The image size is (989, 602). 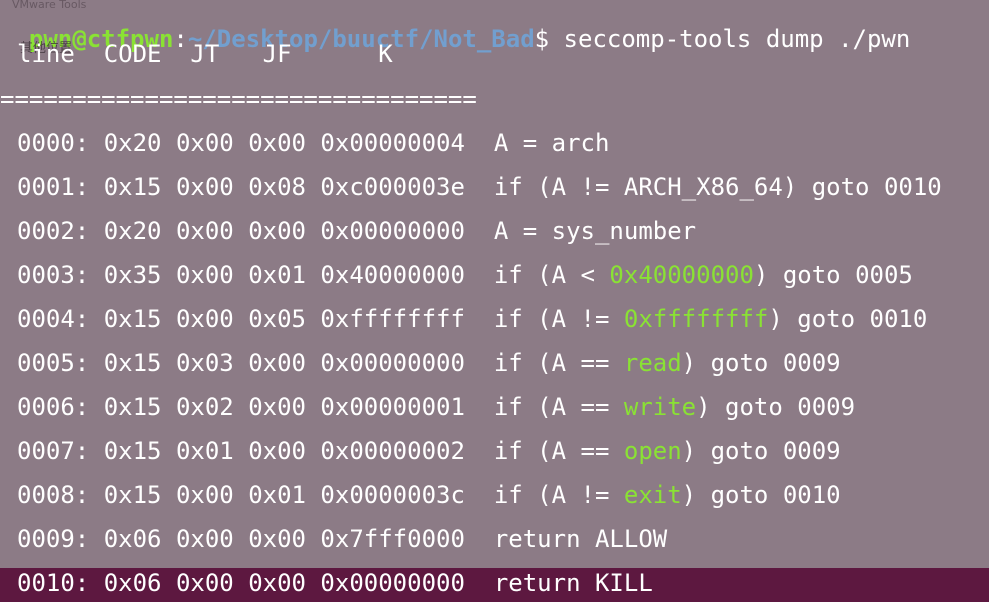 I want to click on row-highlight: read, so click(x=652, y=363).